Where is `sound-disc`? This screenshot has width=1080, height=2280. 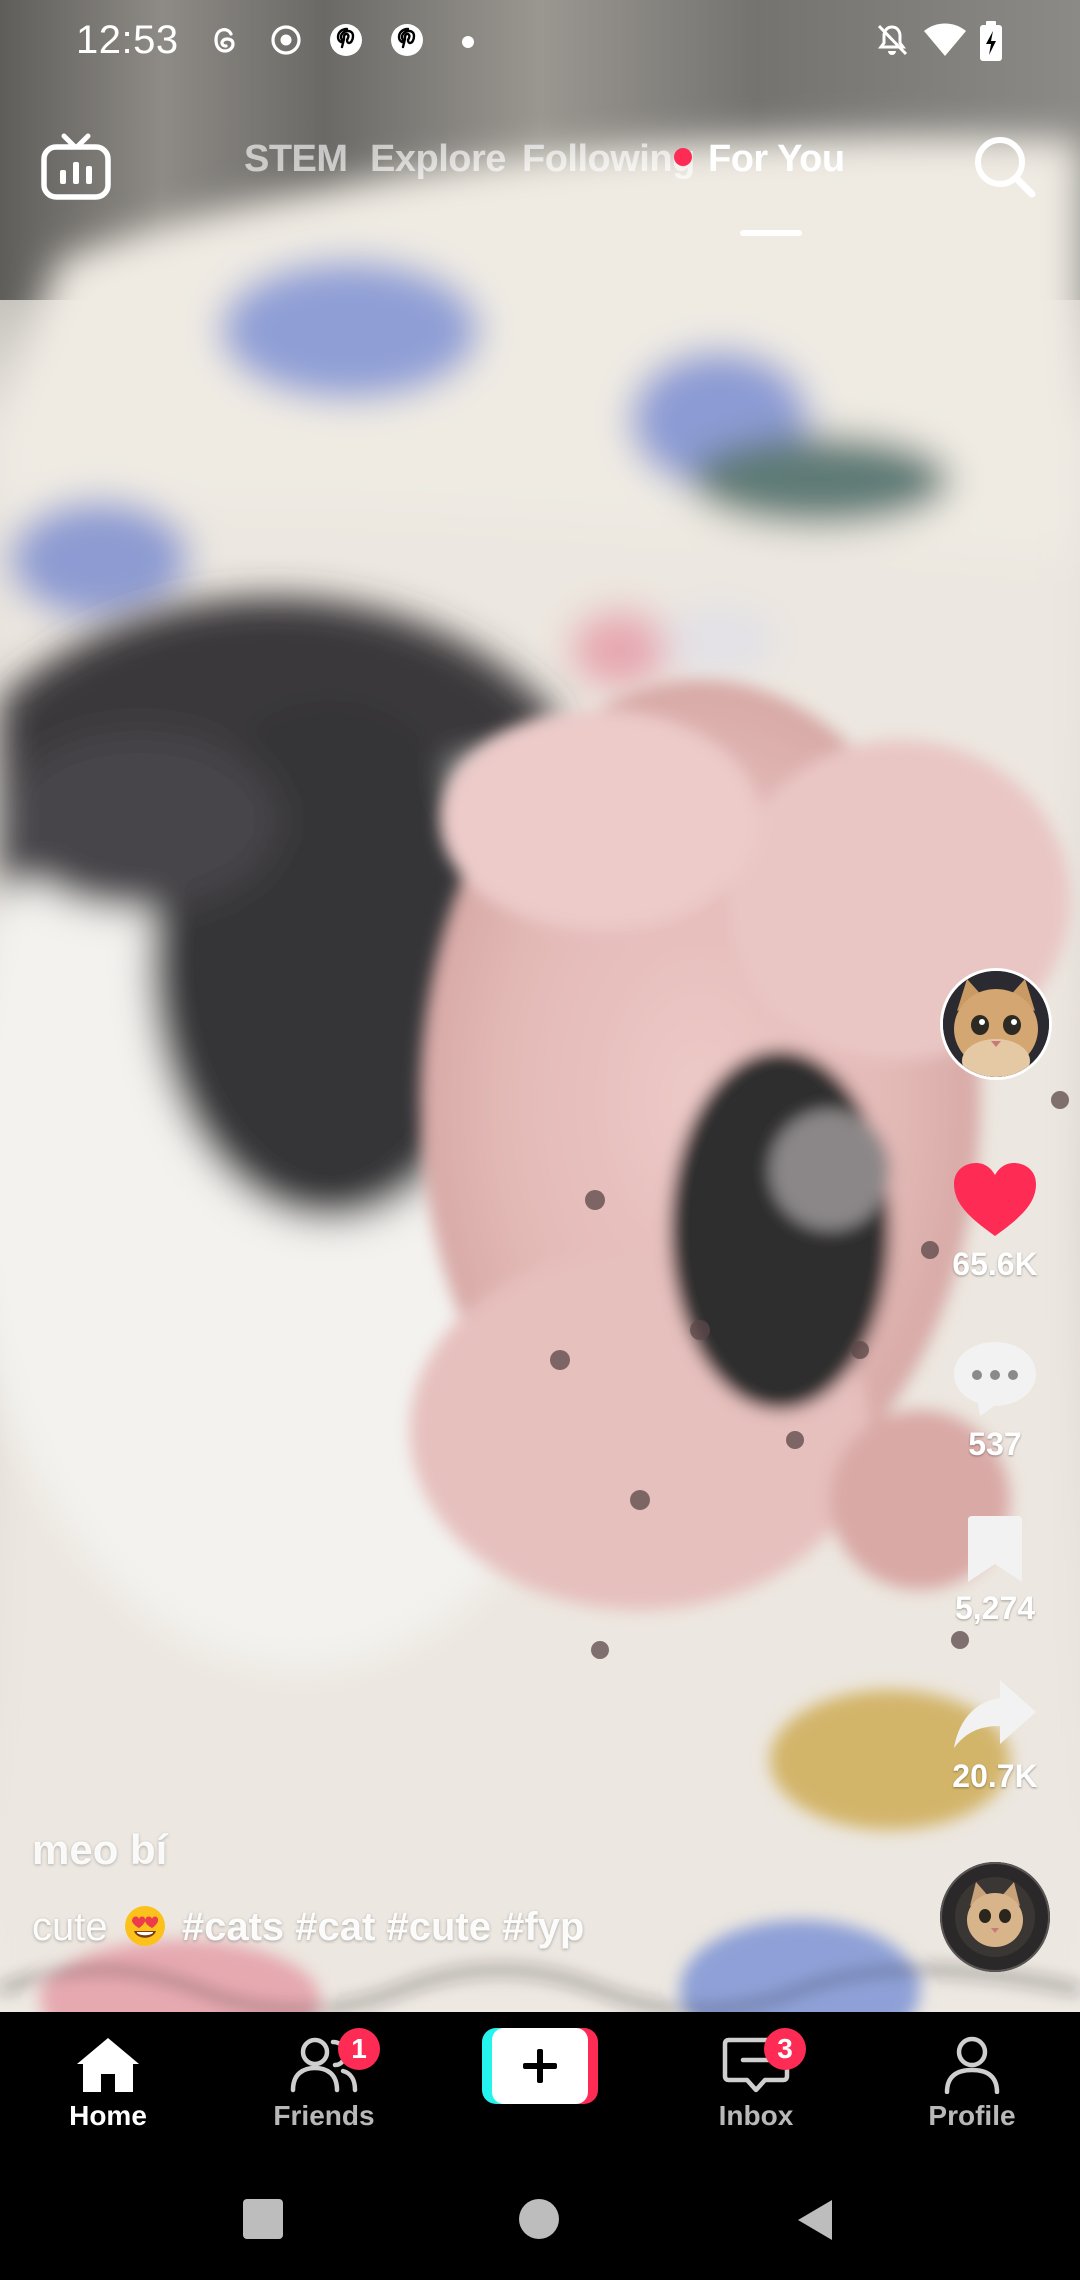
sound-disc is located at coordinates (995, 1917).